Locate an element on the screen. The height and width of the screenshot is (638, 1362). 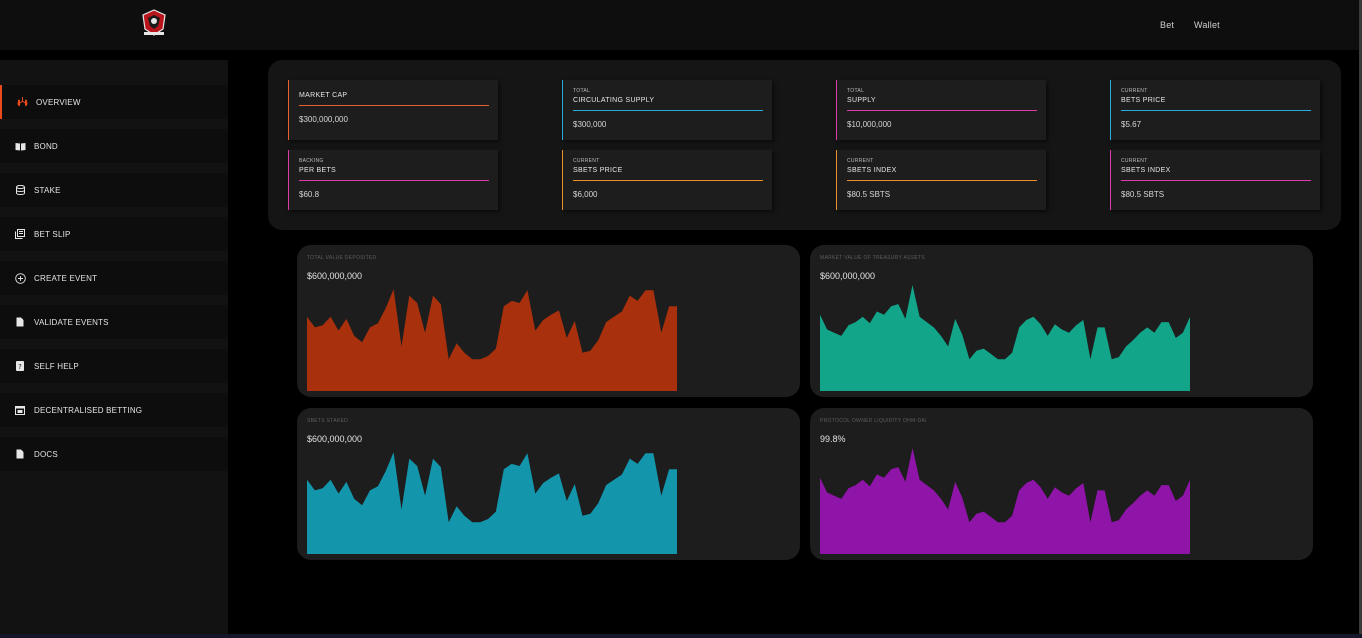
sidebar-item-validate-events: VALIDATE EVENTS is located at coordinates (114, 322).